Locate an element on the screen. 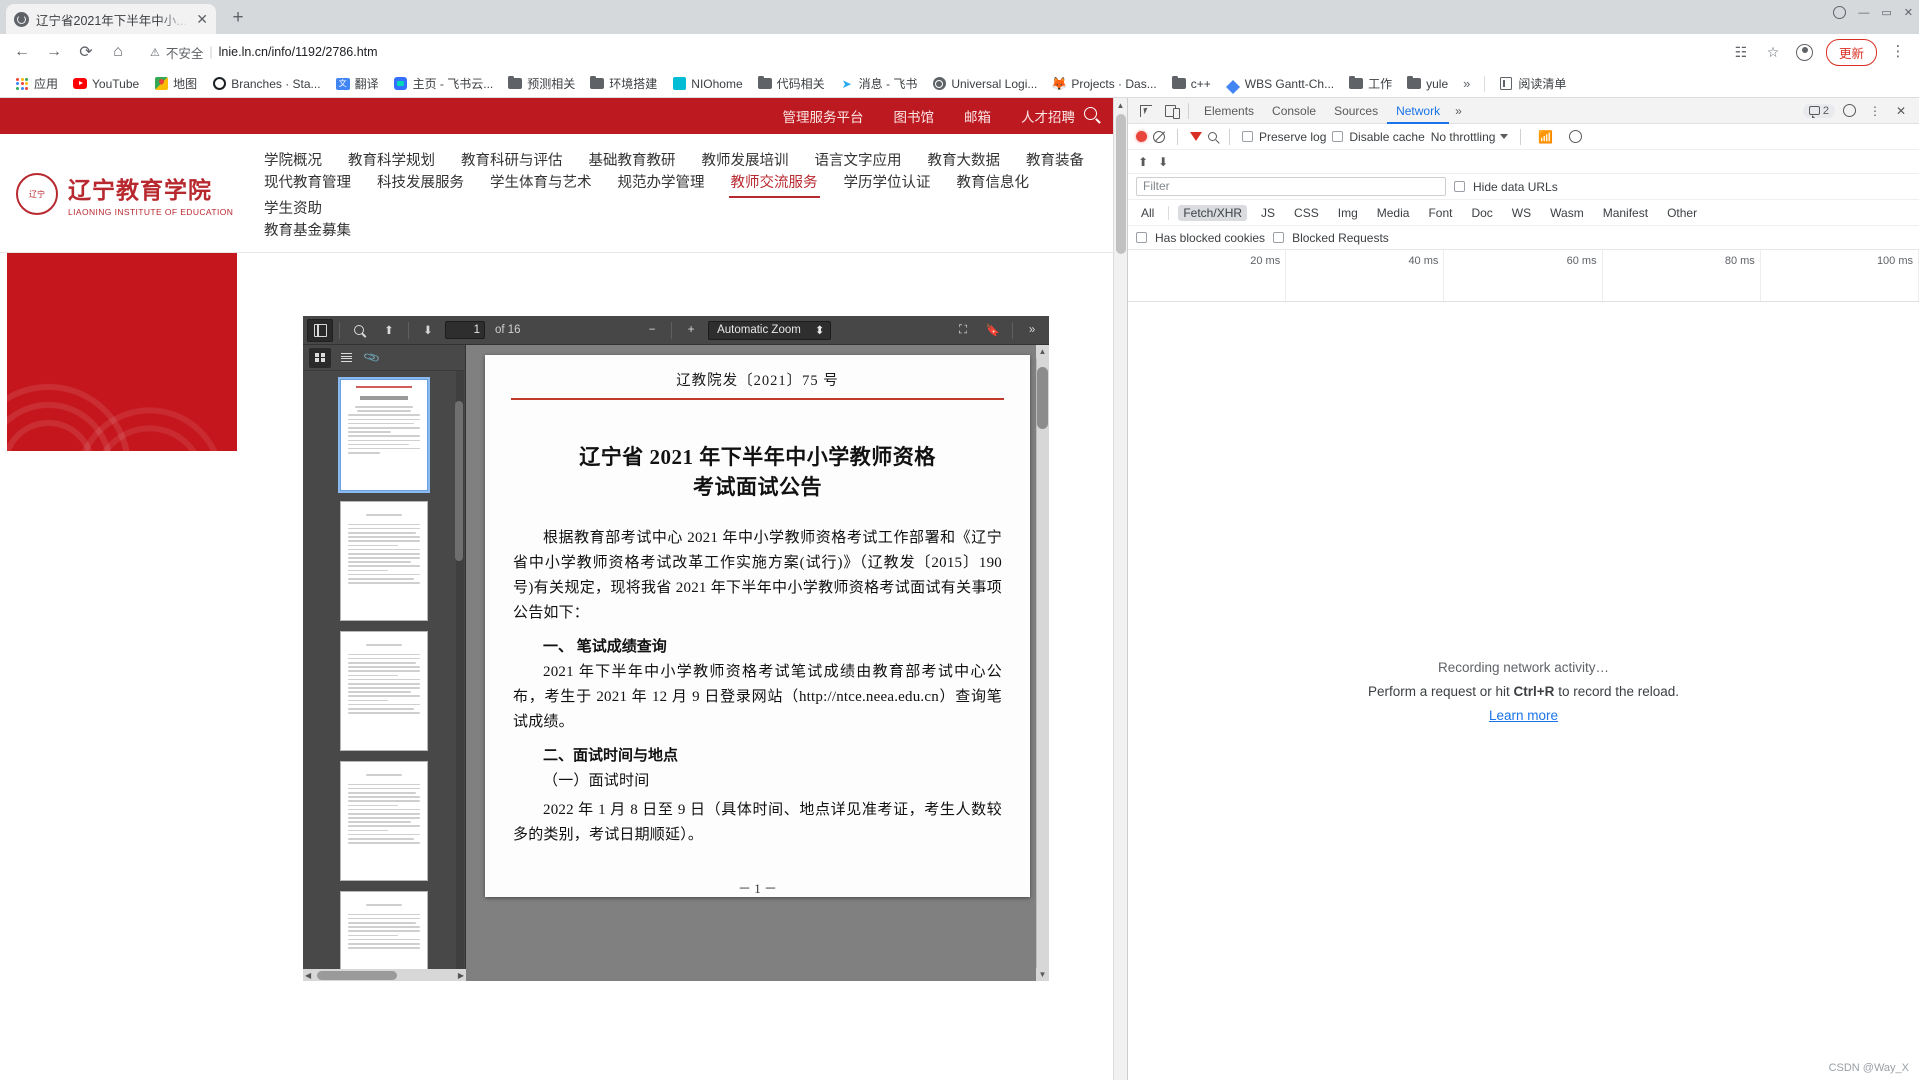  top-link-library: 图书馆 is located at coordinates (914, 116).